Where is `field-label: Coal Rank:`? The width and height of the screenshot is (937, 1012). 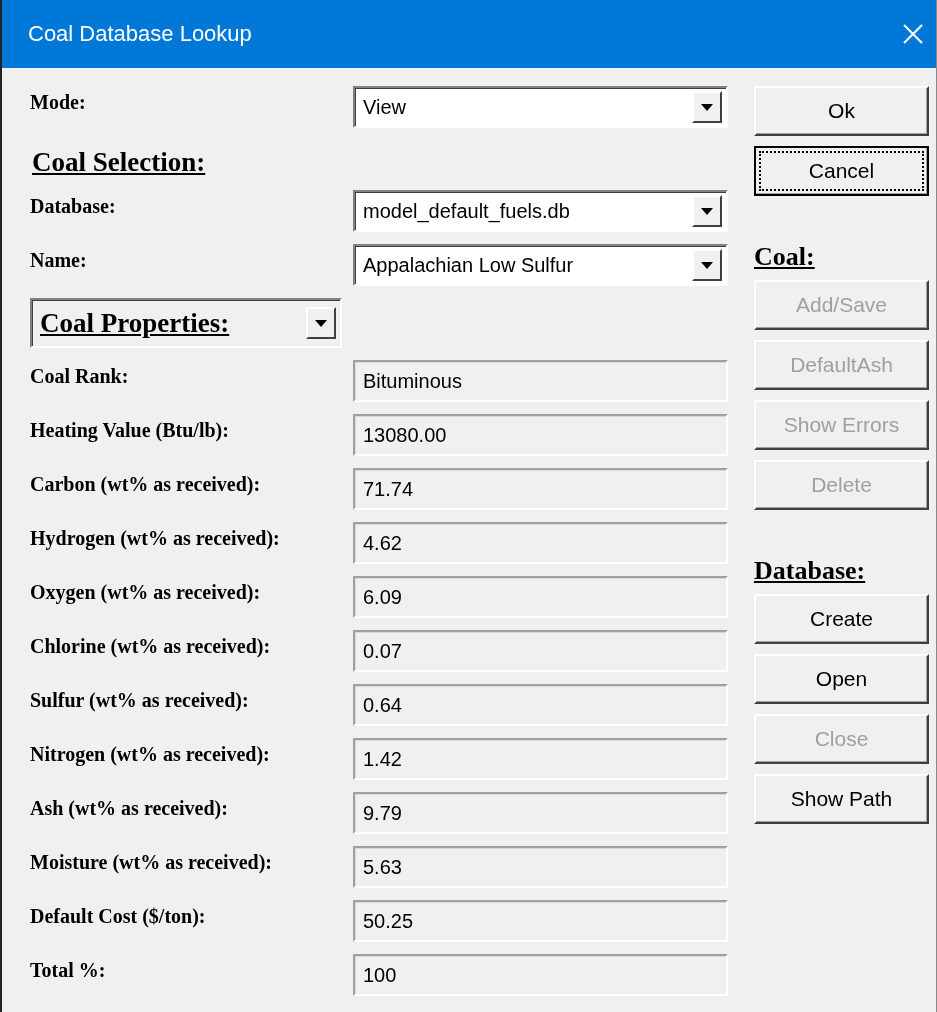 field-label: Coal Rank: is located at coordinates (80, 376).